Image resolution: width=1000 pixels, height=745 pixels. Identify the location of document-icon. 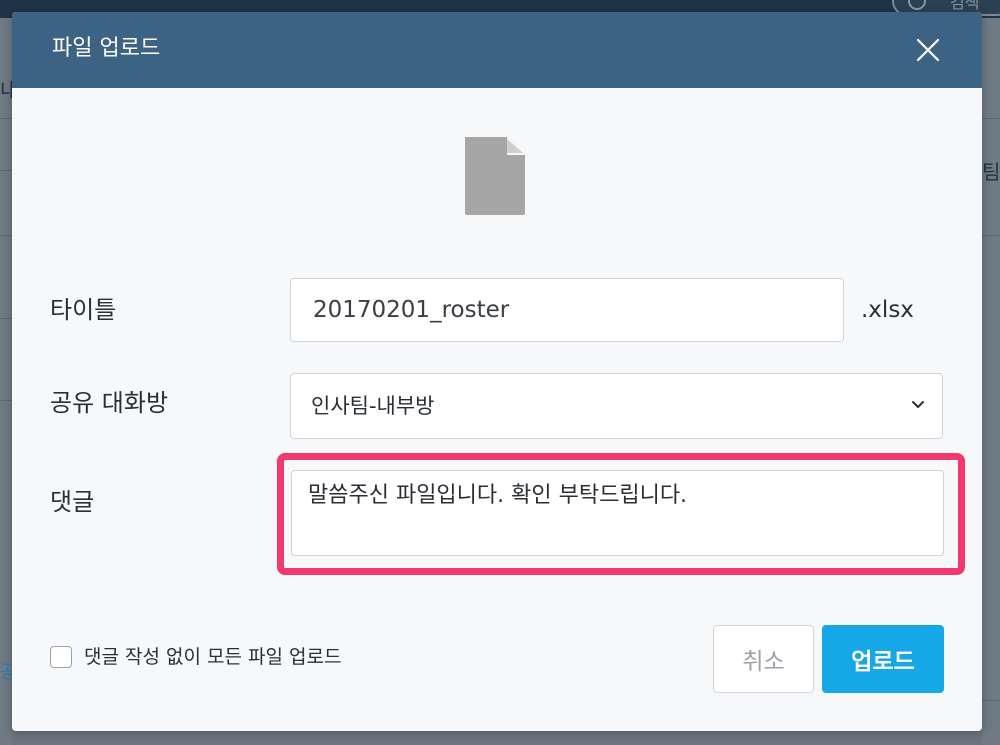
(495, 176).